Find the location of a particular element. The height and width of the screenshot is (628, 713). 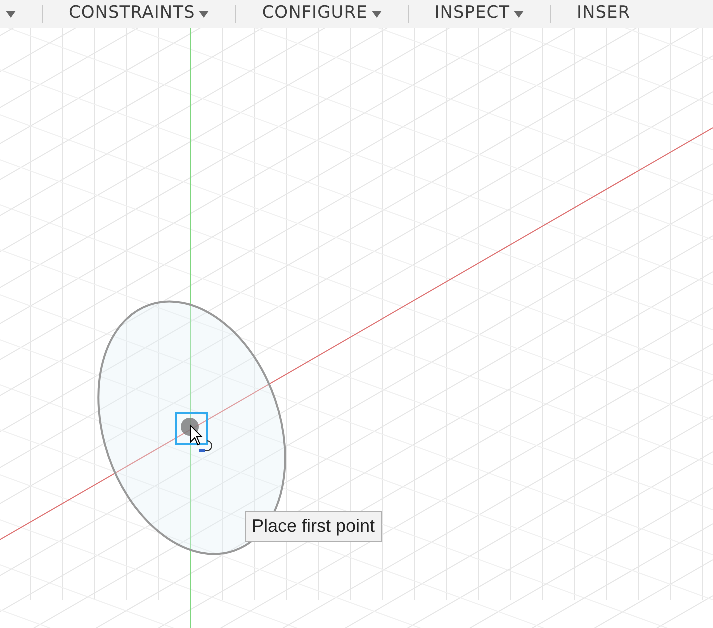

cursor-icon is located at coordinates (201, 438).